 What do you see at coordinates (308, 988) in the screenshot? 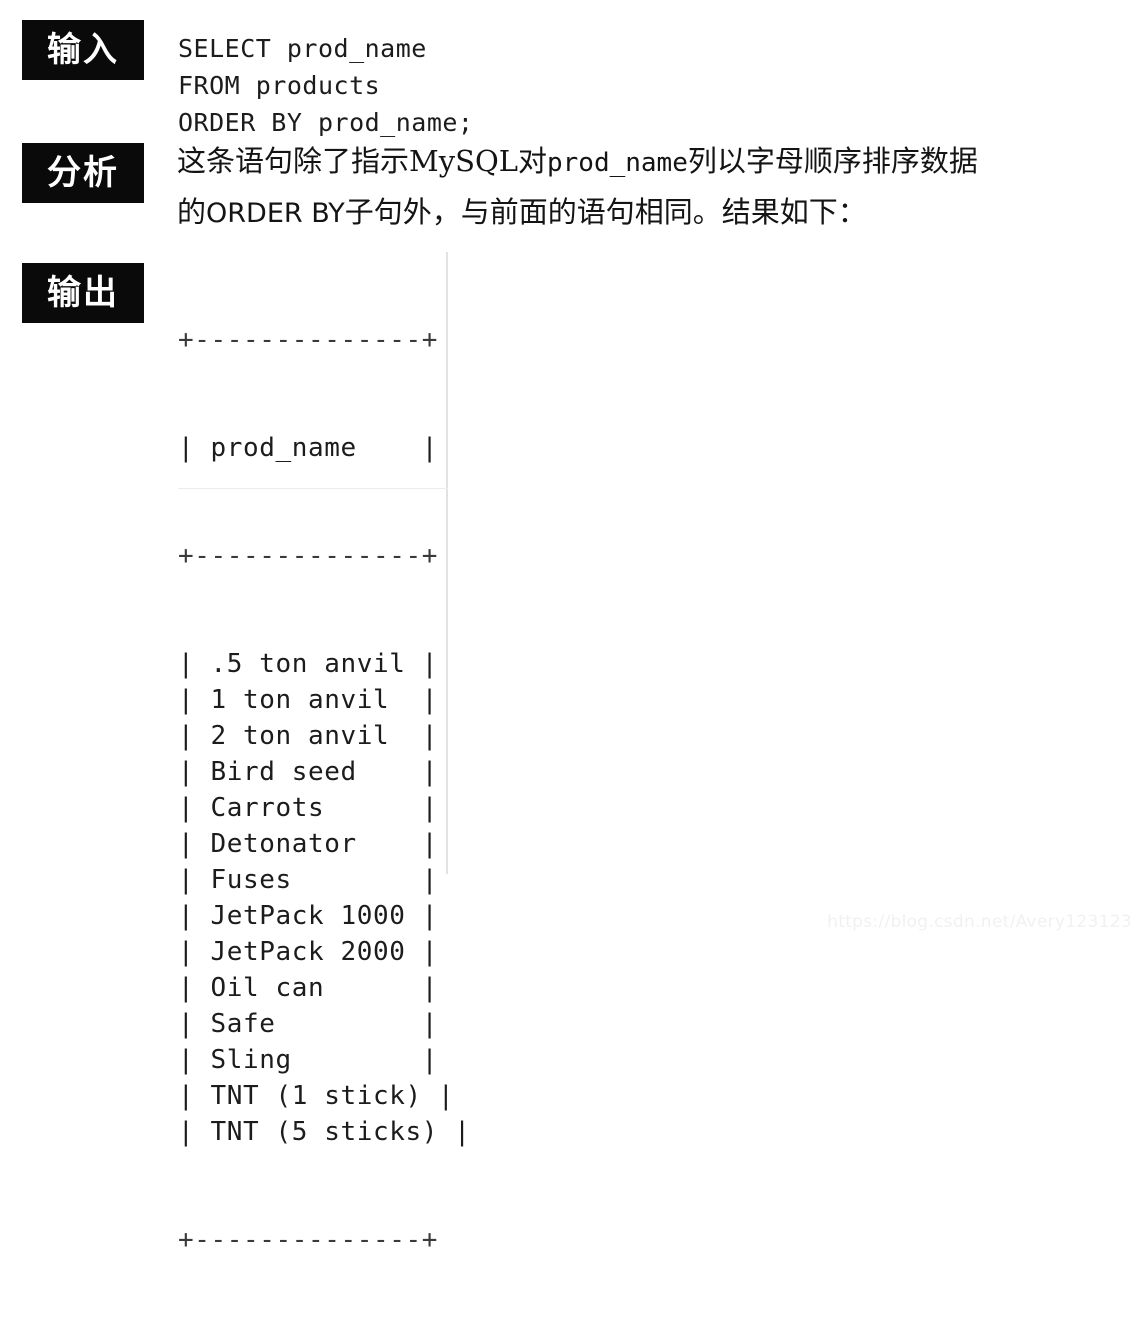
I see `table-row: | Oil can |` at bounding box center [308, 988].